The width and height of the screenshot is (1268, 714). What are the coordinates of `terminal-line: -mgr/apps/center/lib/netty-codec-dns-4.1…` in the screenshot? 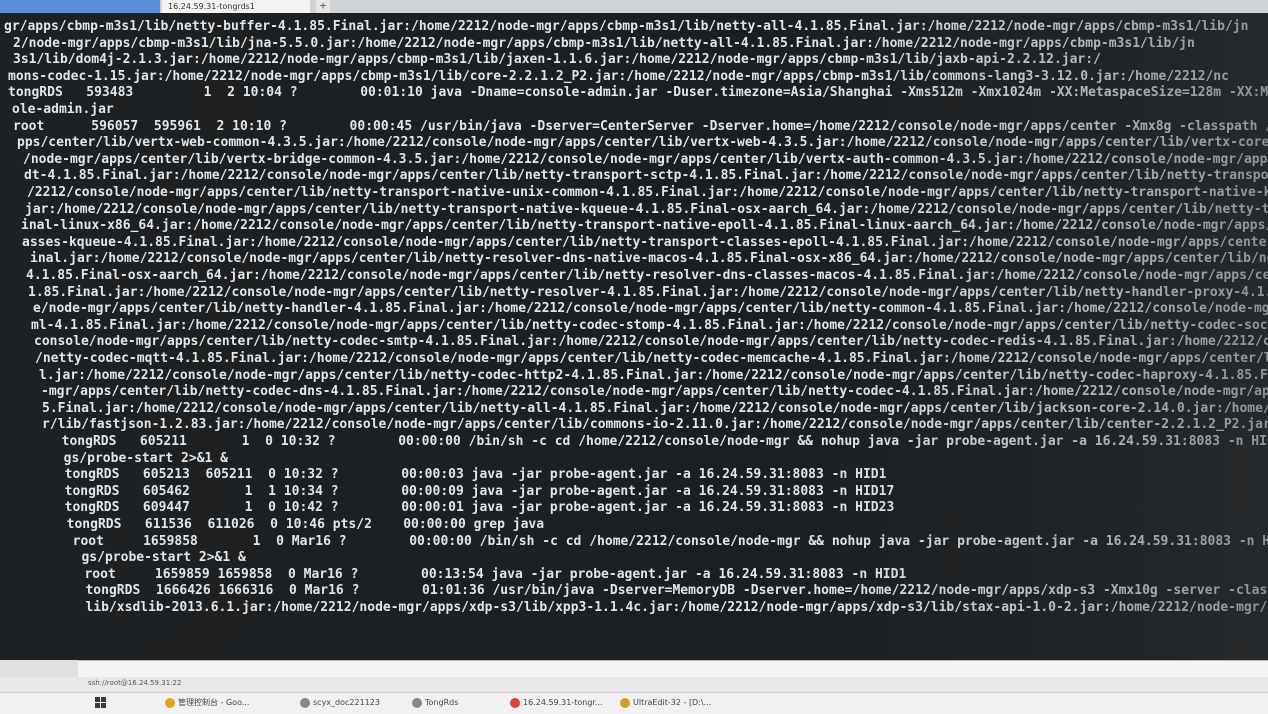 It's located at (654, 392).